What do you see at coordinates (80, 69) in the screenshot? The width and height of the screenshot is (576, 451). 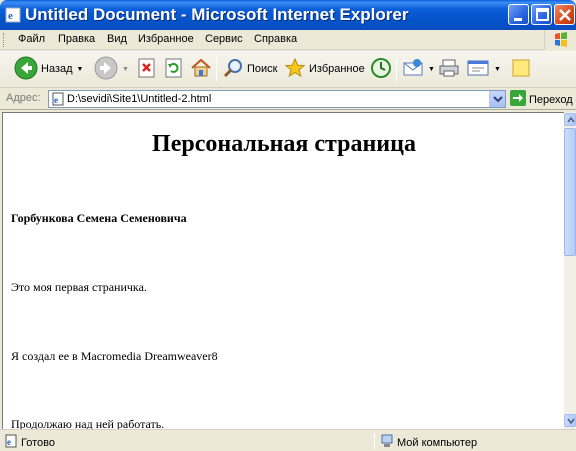 I see `back-dropdown-icon: ▼` at bounding box center [80, 69].